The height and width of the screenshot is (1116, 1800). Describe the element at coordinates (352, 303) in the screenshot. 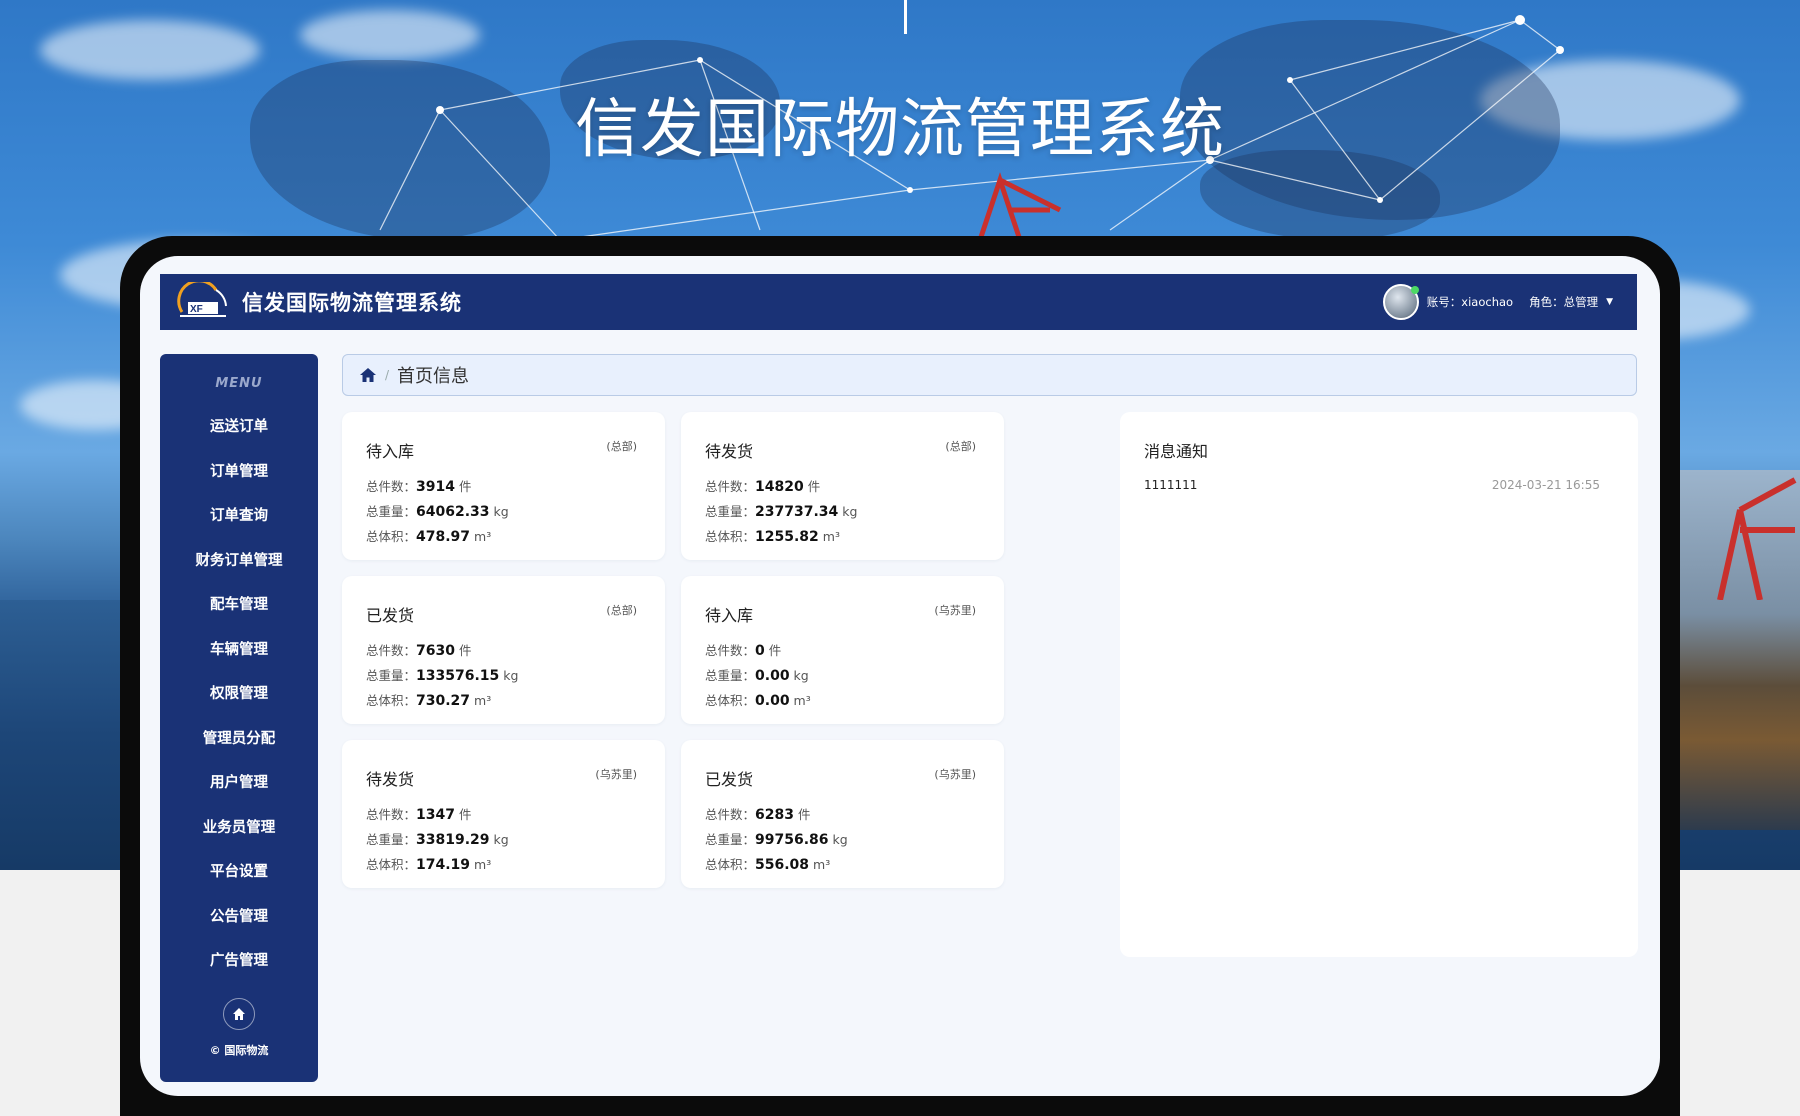

I see `app-name: 信发国际物流管理系统` at that location.